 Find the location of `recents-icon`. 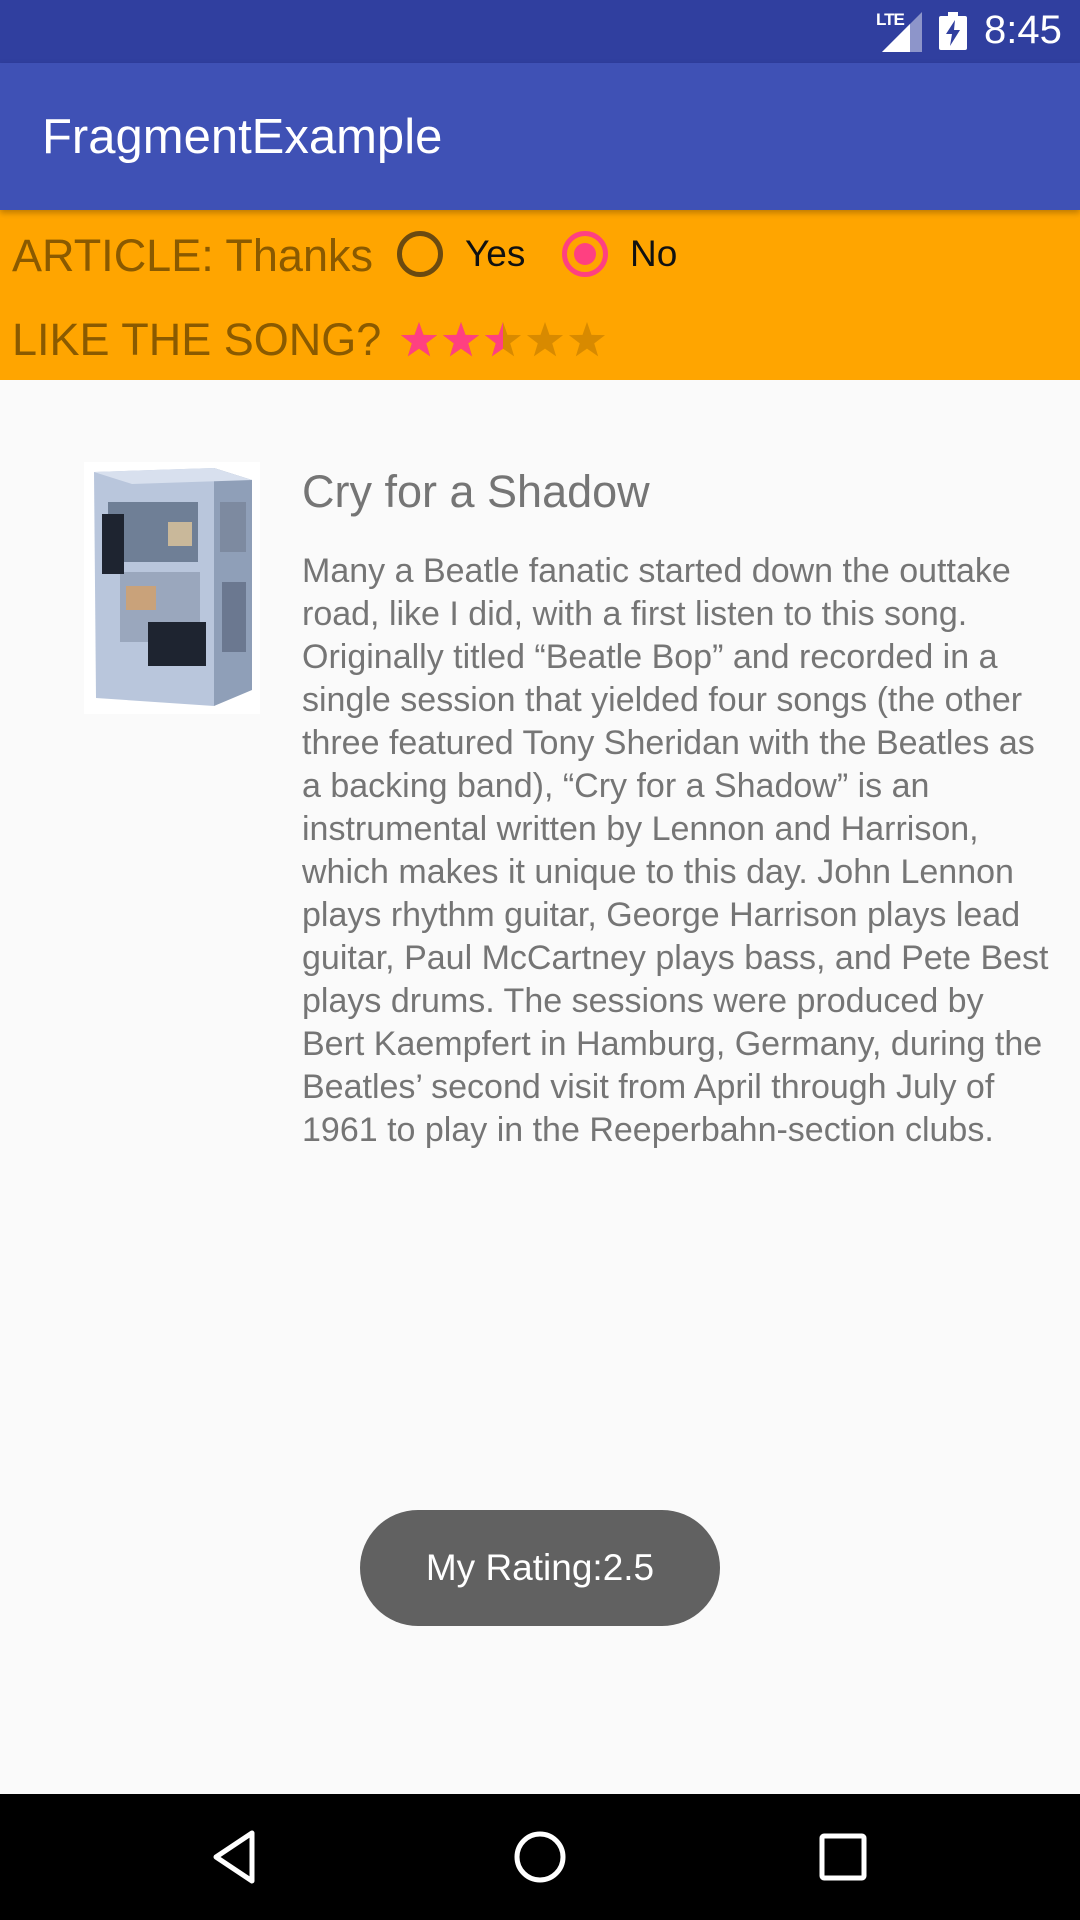

recents-icon is located at coordinates (843, 1857).